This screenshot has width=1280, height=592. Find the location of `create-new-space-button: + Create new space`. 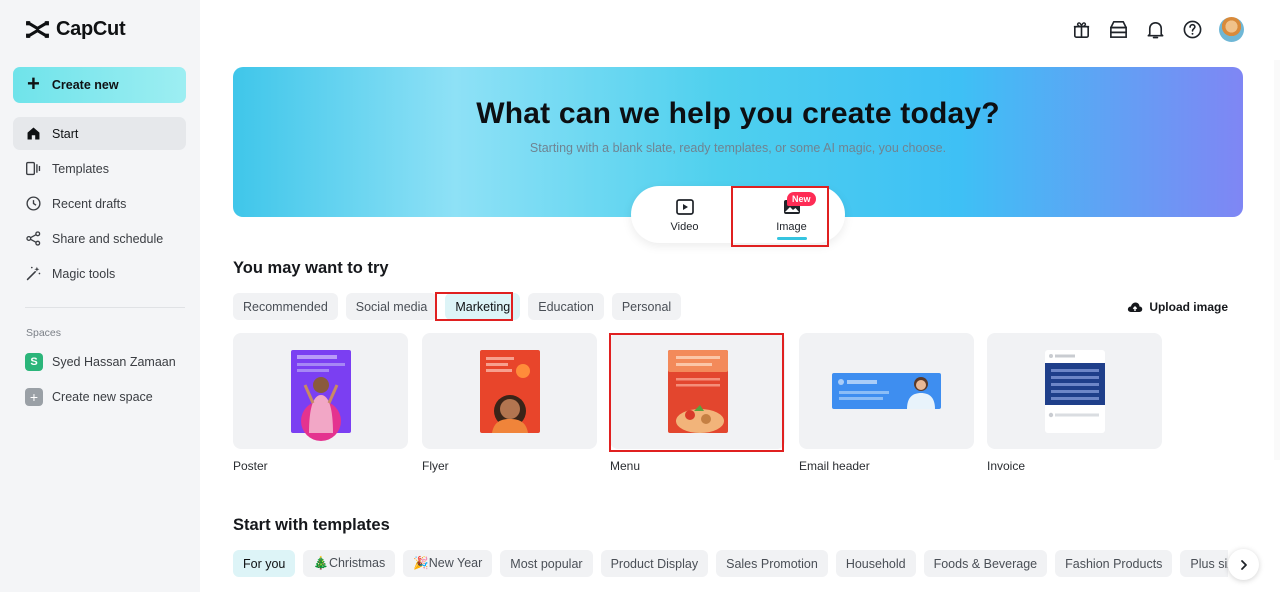

create-new-space-button: + Create new space is located at coordinates (89, 397).